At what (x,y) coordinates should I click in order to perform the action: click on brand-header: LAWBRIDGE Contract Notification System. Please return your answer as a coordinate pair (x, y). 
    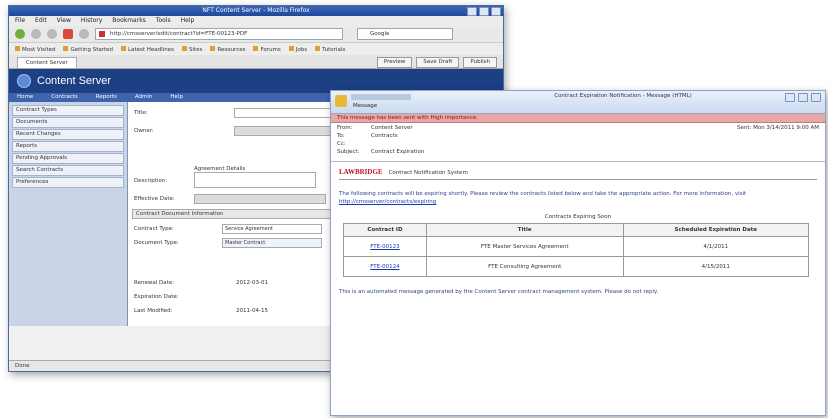
    Looking at the image, I should click on (578, 174).